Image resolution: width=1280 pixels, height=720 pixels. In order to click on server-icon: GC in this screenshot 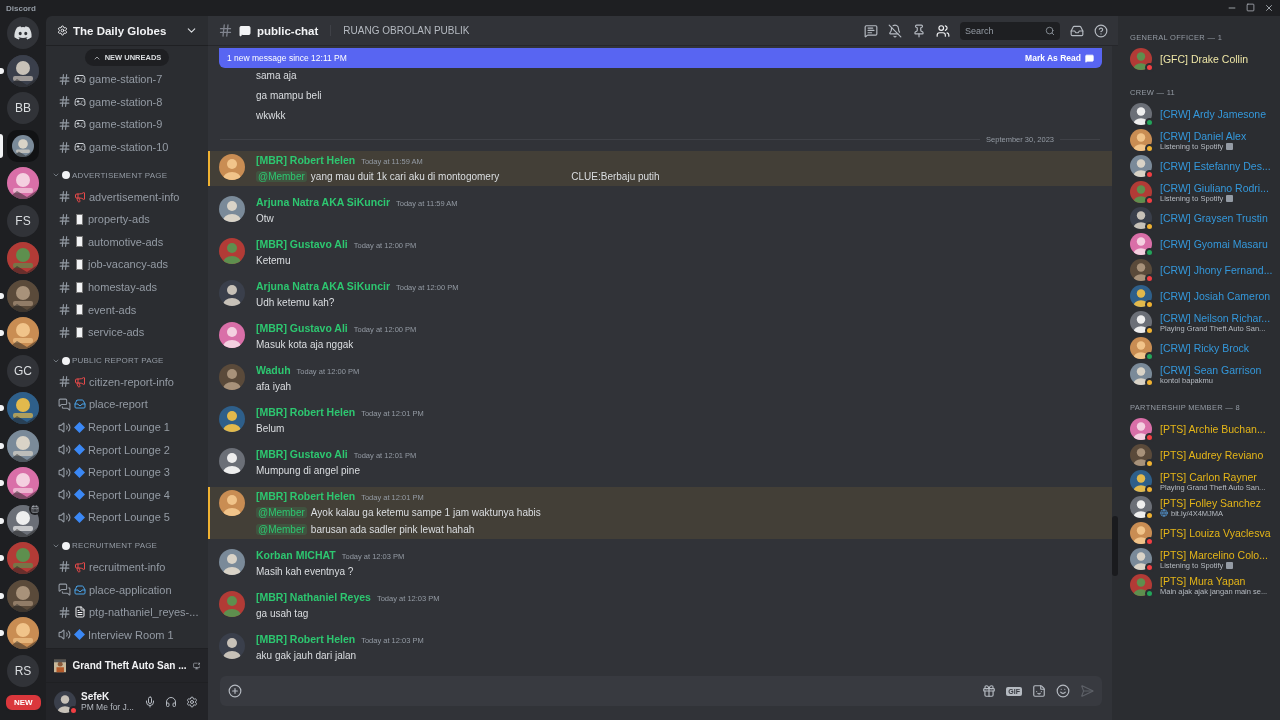, I will do `click(23, 370)`.